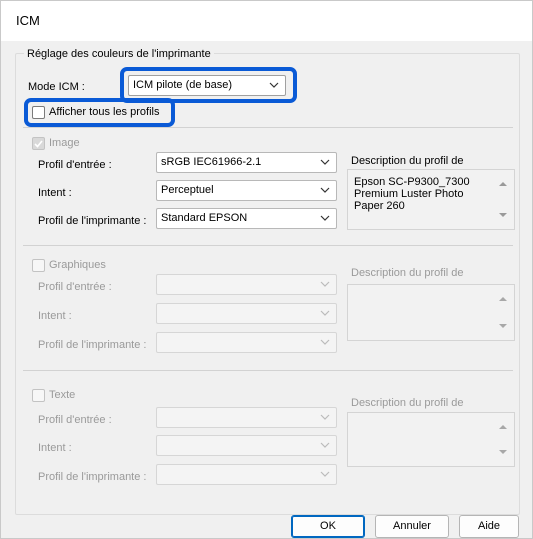  What do you see at coordinates (431, 439) in the screenshot?
I see `text-description-box` at bounding box center [431, 439].